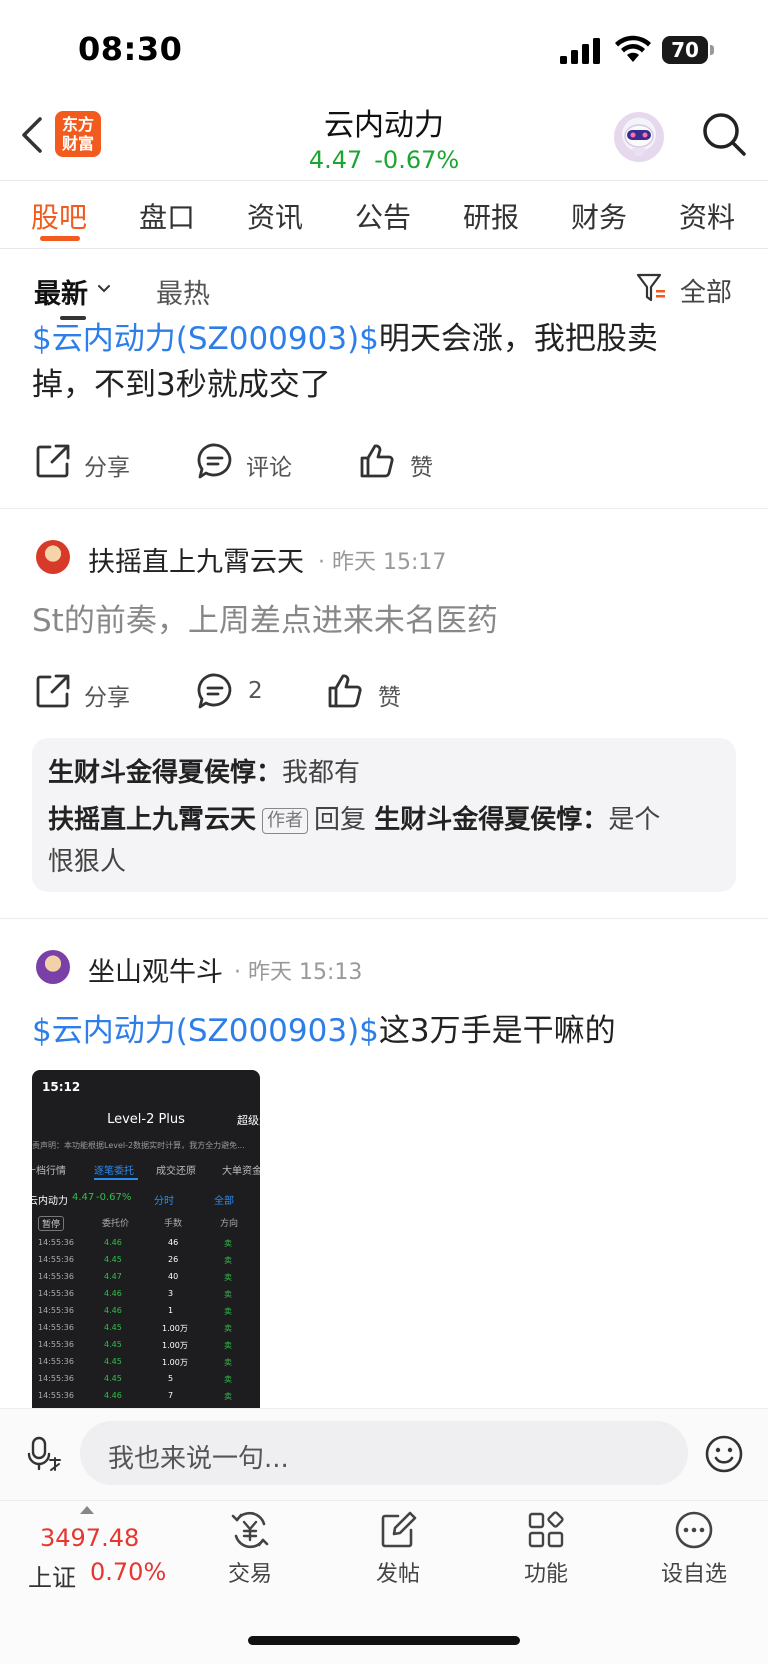 The image size is (768, 1664). Describe the element at coordinates (128, 1572) in the screenshot. I see `index-change: 0.70%` at that location.